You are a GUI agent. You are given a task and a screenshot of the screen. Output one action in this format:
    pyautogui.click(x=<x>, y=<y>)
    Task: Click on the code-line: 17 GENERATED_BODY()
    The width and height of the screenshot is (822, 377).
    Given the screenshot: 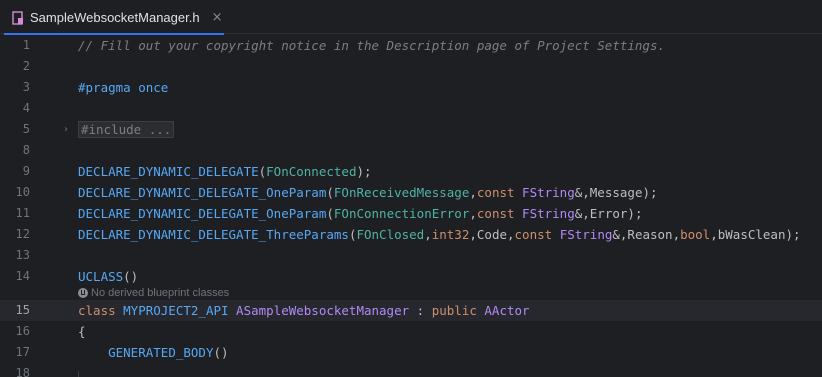 What is the action you would take?
    pyautogui.click(x=411, y=352)
    